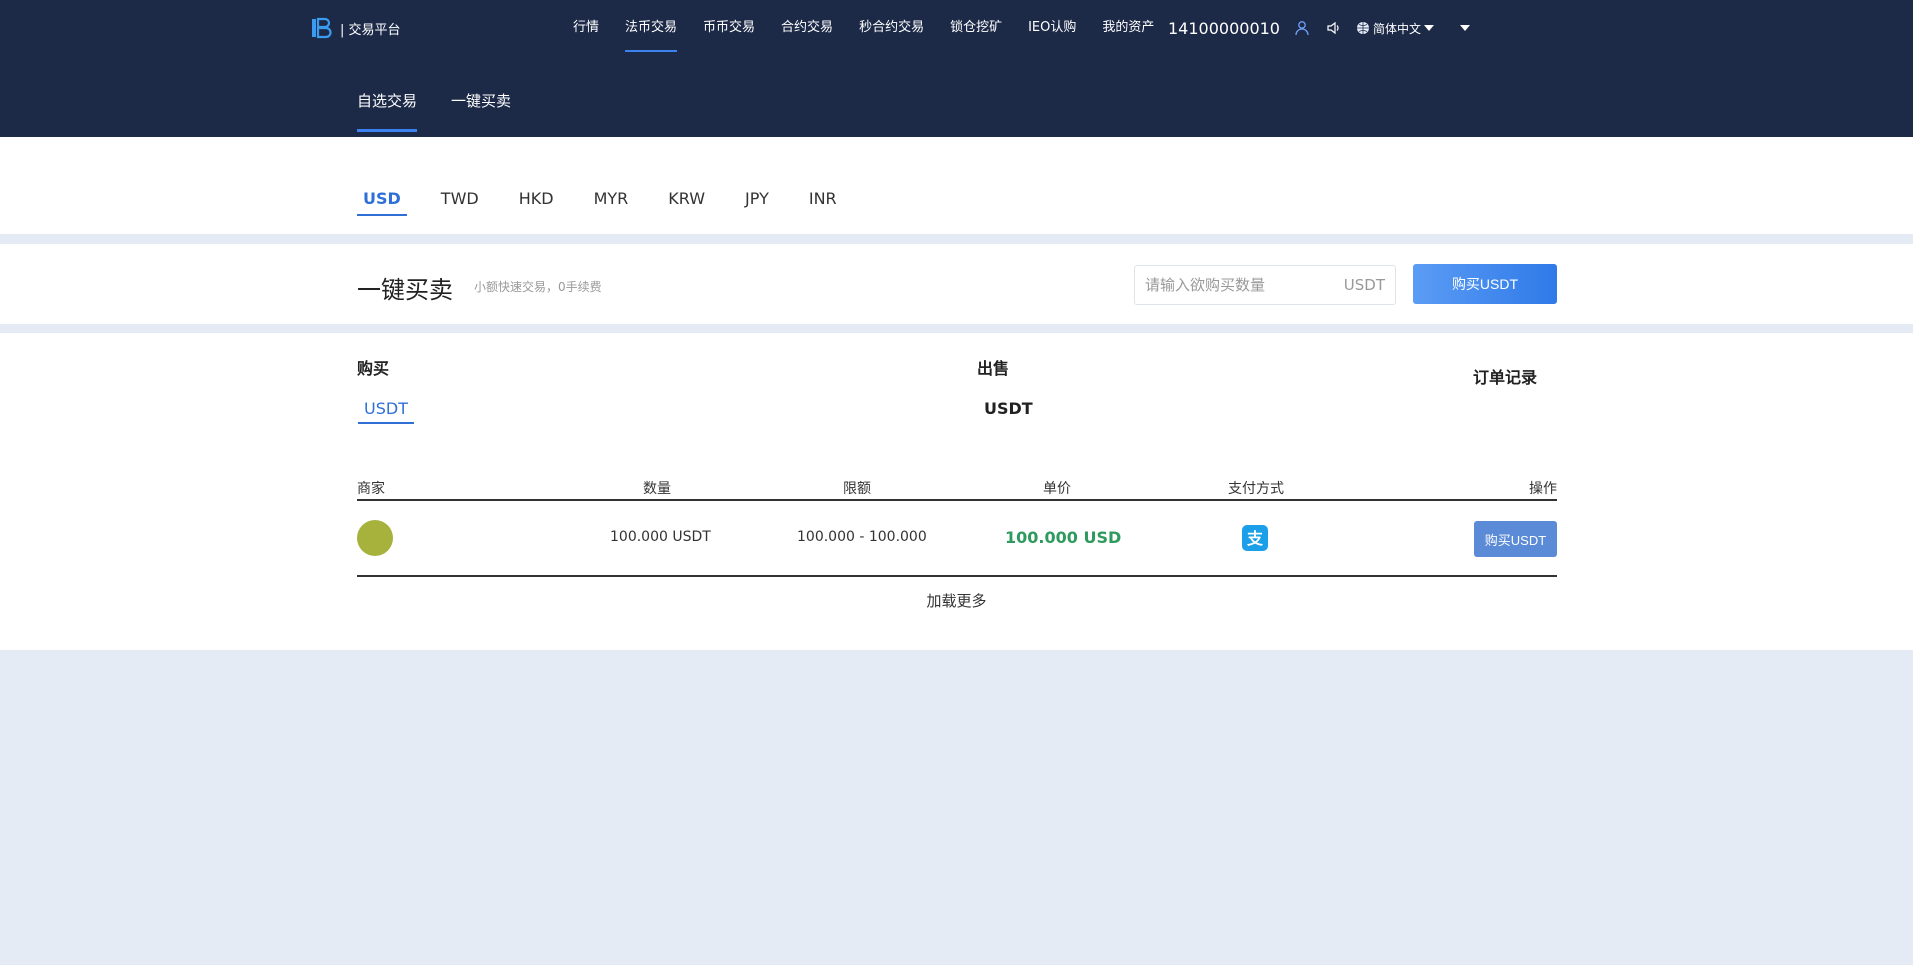 The width and height of the screenshot is (1913, 965). I want to click on currency-tab-usd: USD, so click(382, 202).